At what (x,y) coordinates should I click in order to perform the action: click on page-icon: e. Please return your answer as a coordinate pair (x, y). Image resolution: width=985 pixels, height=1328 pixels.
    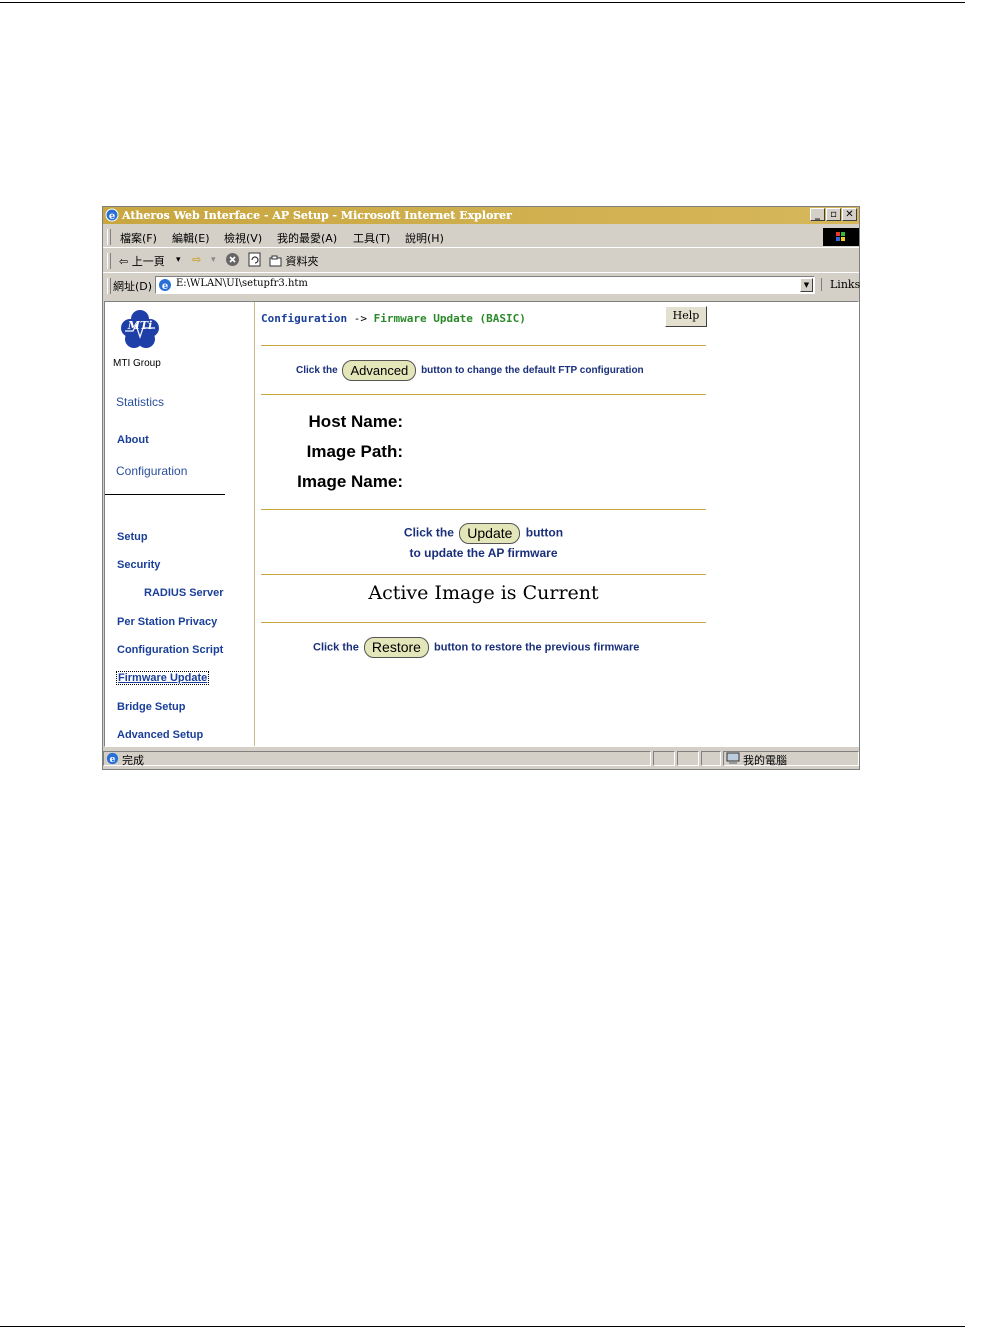
    Looking at the image, I should click on (165, 285).